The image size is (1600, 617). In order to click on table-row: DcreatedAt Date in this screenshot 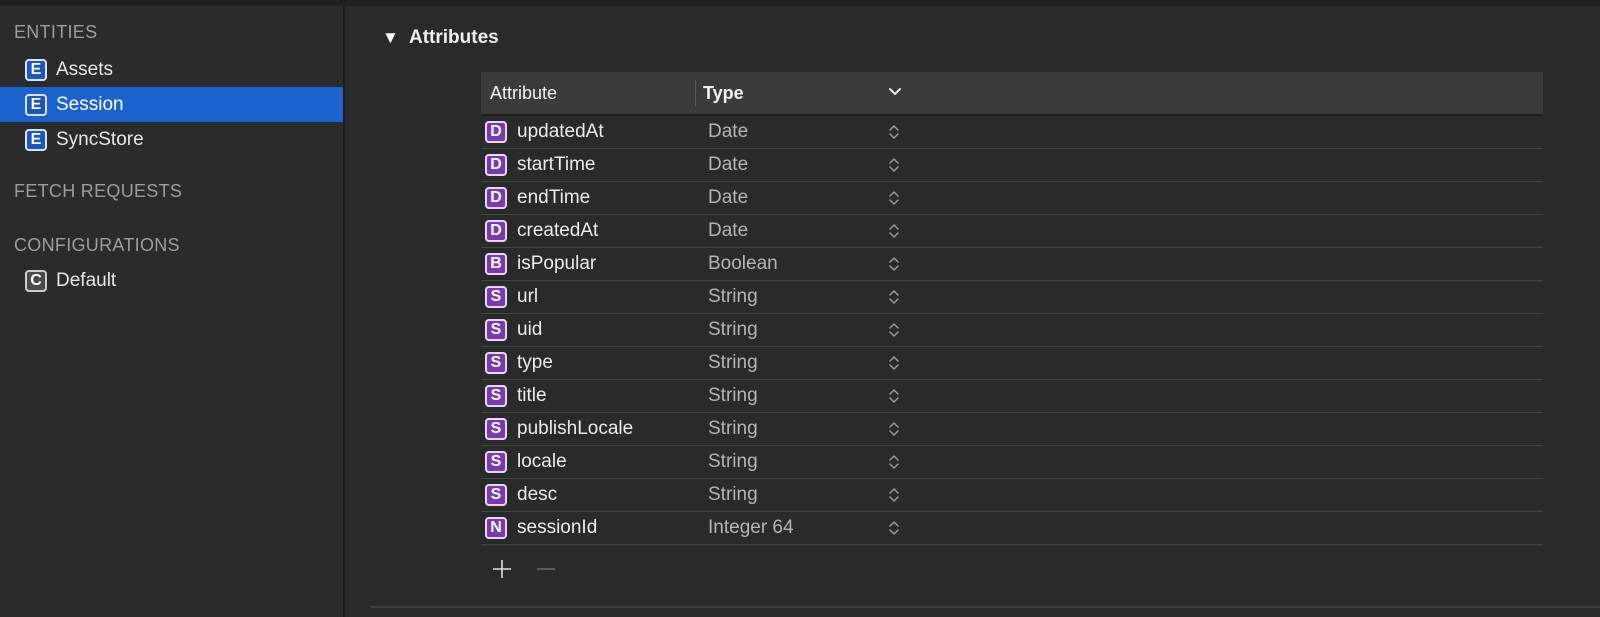, I will do `click(1012, 231)`.